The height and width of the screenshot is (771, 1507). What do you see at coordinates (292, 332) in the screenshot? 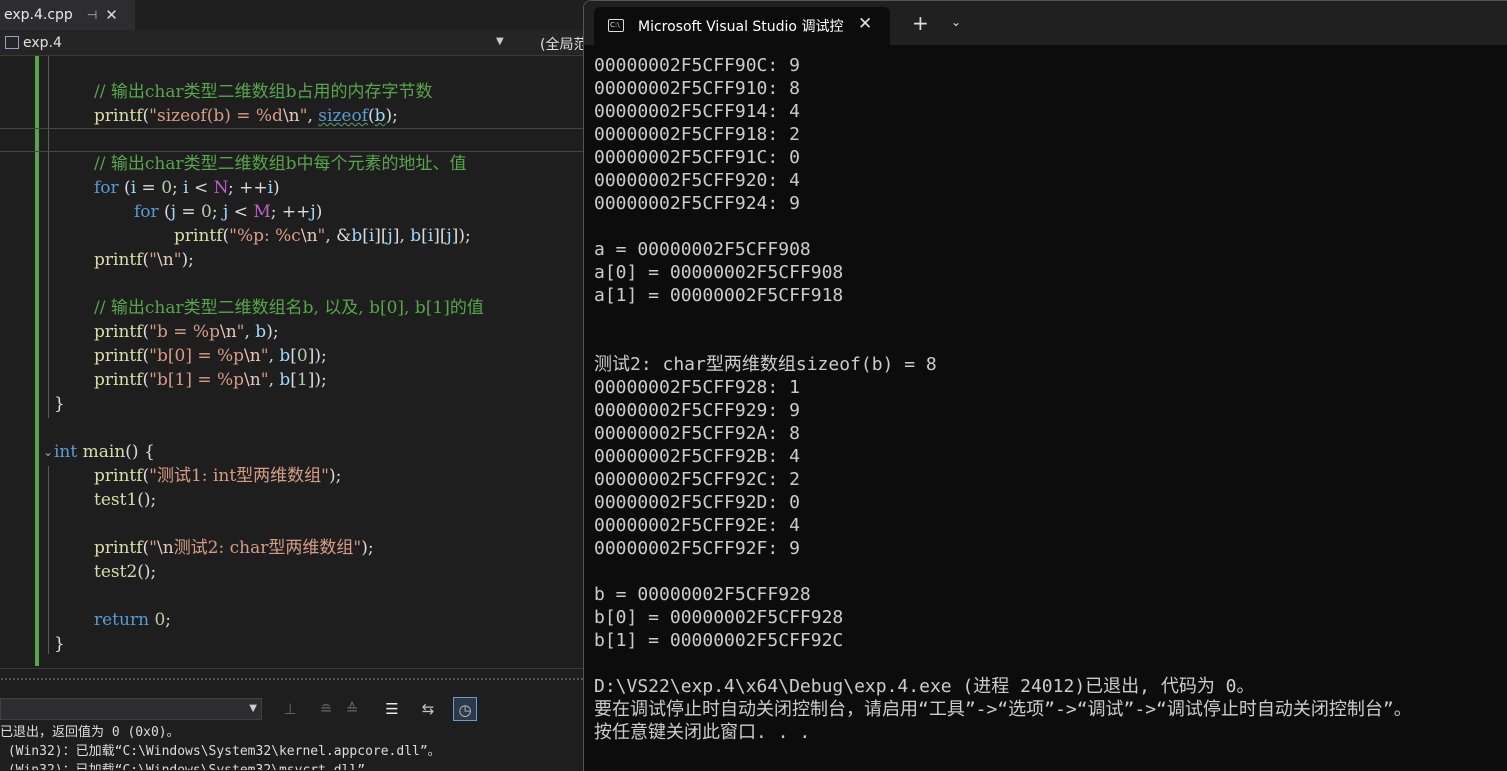
I see `code-line: printf("b = %p\n", b);` at bounding box center [292, 332].